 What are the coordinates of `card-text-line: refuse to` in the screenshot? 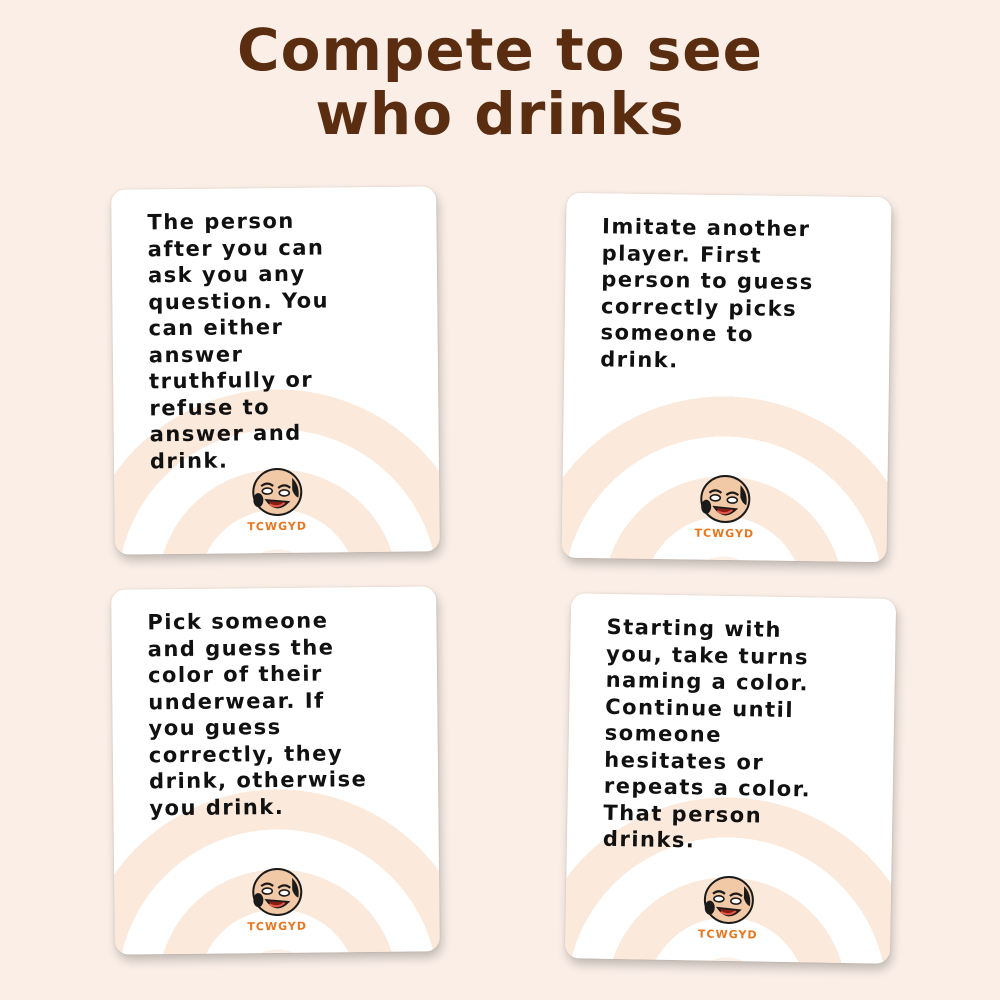 It's located at (210, 407).